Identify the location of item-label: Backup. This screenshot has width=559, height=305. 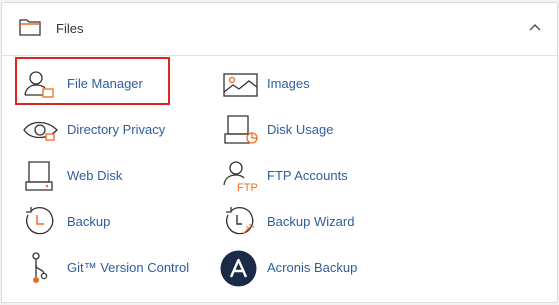
(89, 221).